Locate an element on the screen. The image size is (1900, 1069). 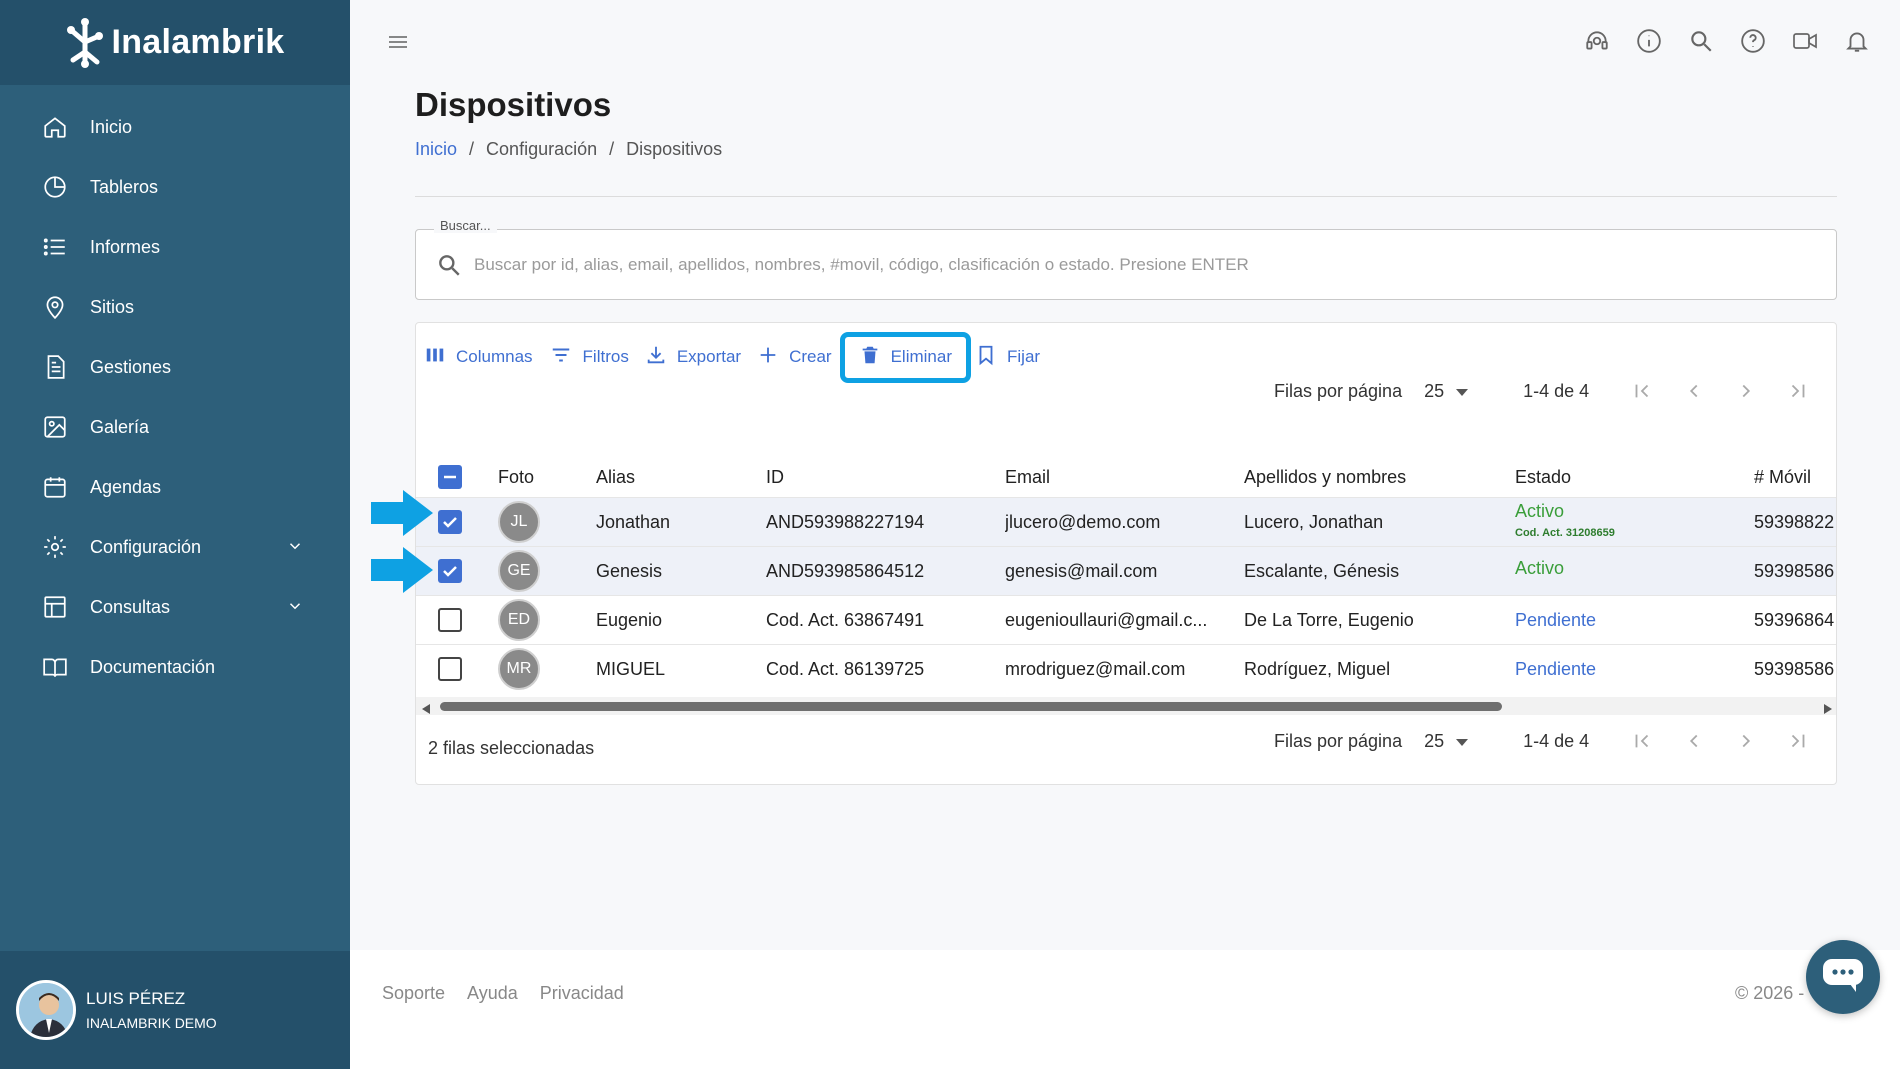
breadcrumb-home-link: Inicio is located at coordinates (436, 149).